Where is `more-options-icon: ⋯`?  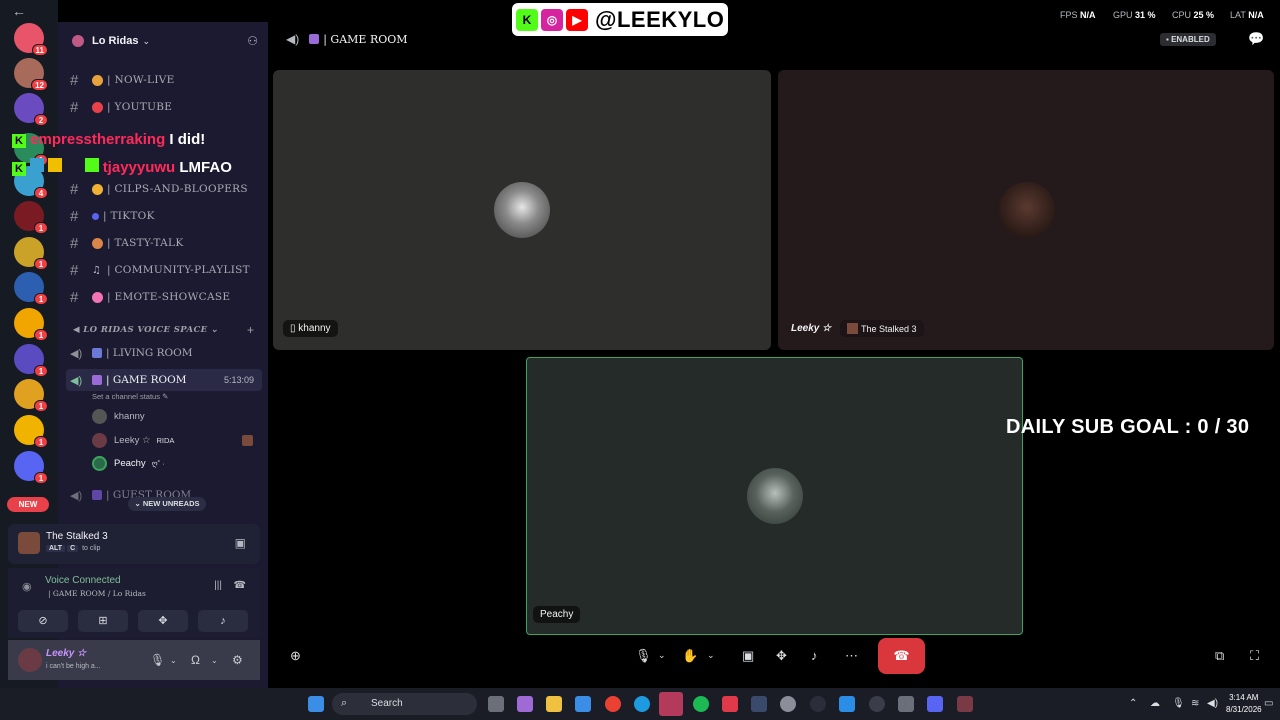
more-options-icon: ⋯ is located at coordinates (851, 656).